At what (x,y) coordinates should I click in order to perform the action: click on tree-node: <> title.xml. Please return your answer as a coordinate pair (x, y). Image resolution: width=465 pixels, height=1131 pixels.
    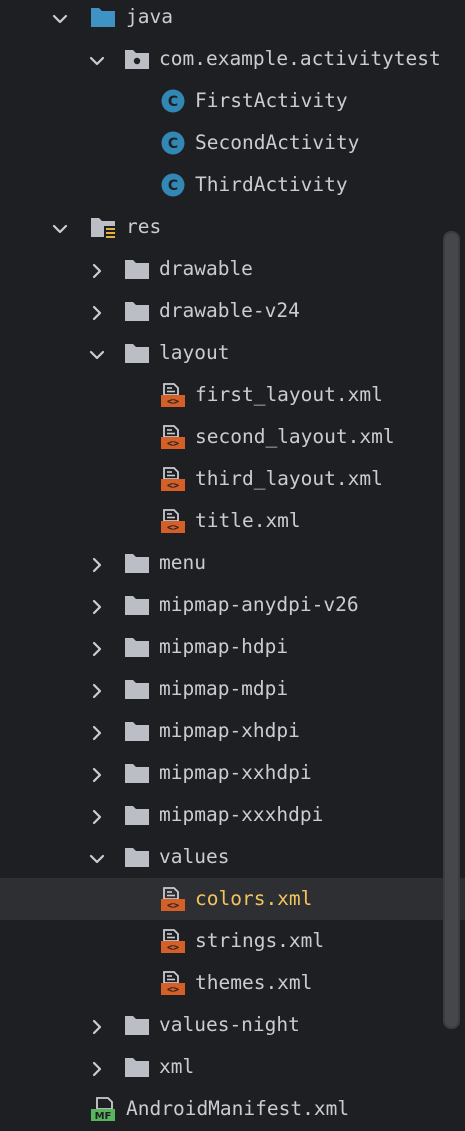
    Looking at the image, I should click on (232, 521).